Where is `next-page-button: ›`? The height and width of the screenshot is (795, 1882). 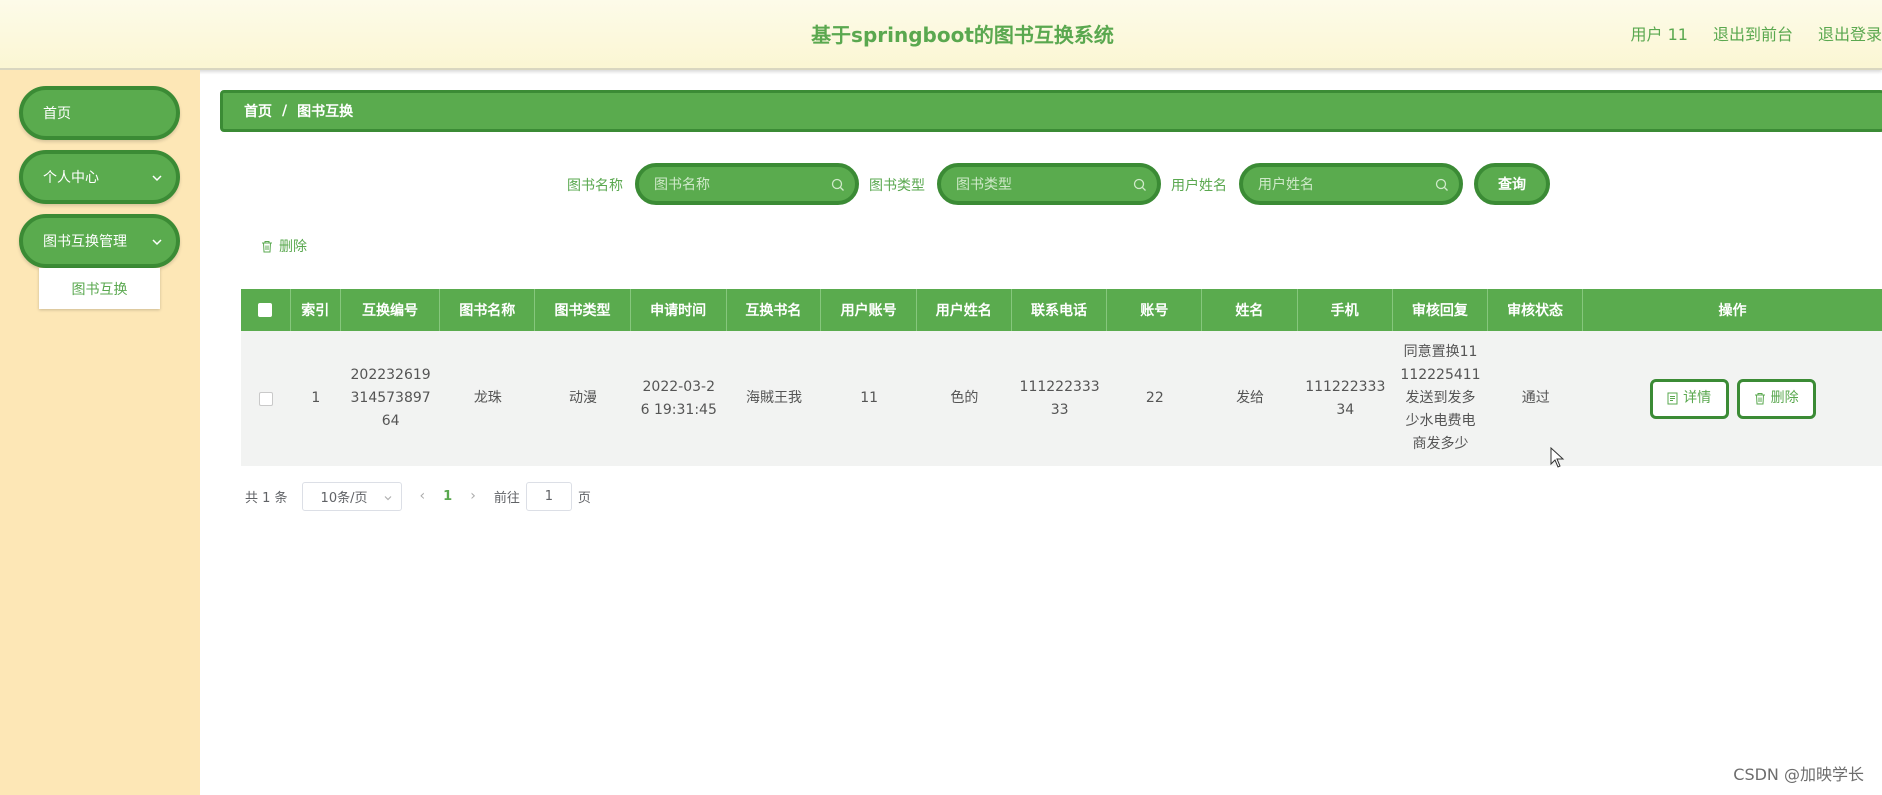
next-page-button: › is located at coordinates (473, 496).